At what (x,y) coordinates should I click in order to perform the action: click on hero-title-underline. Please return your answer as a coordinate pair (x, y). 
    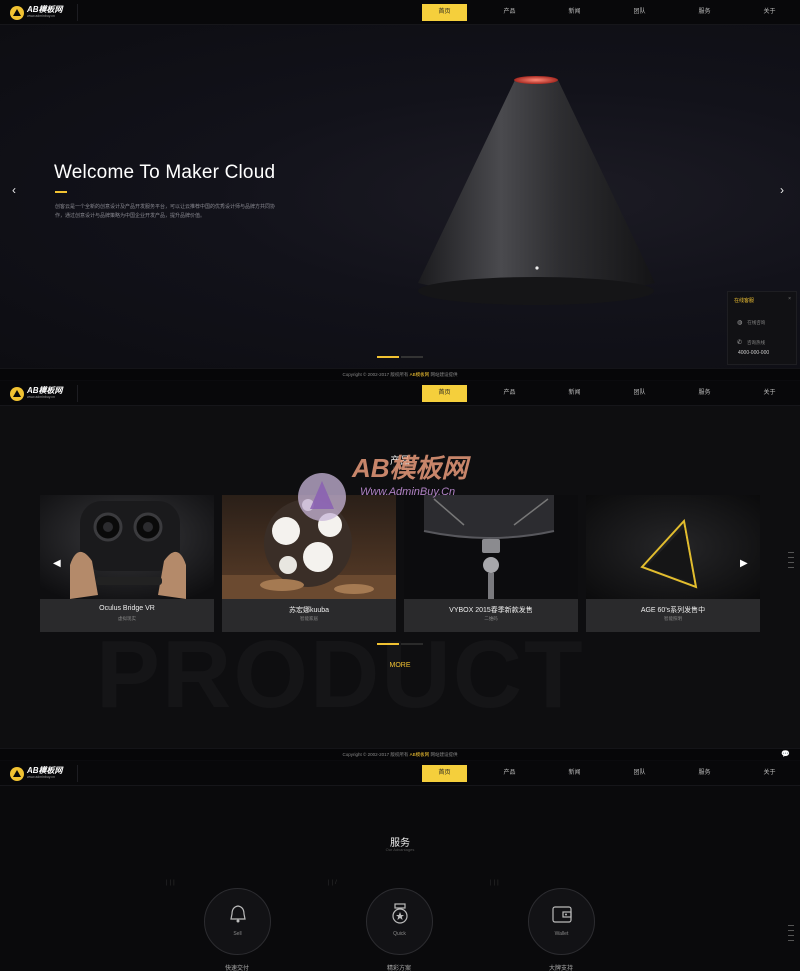
    Looking at the image, I should click on (61, 192).